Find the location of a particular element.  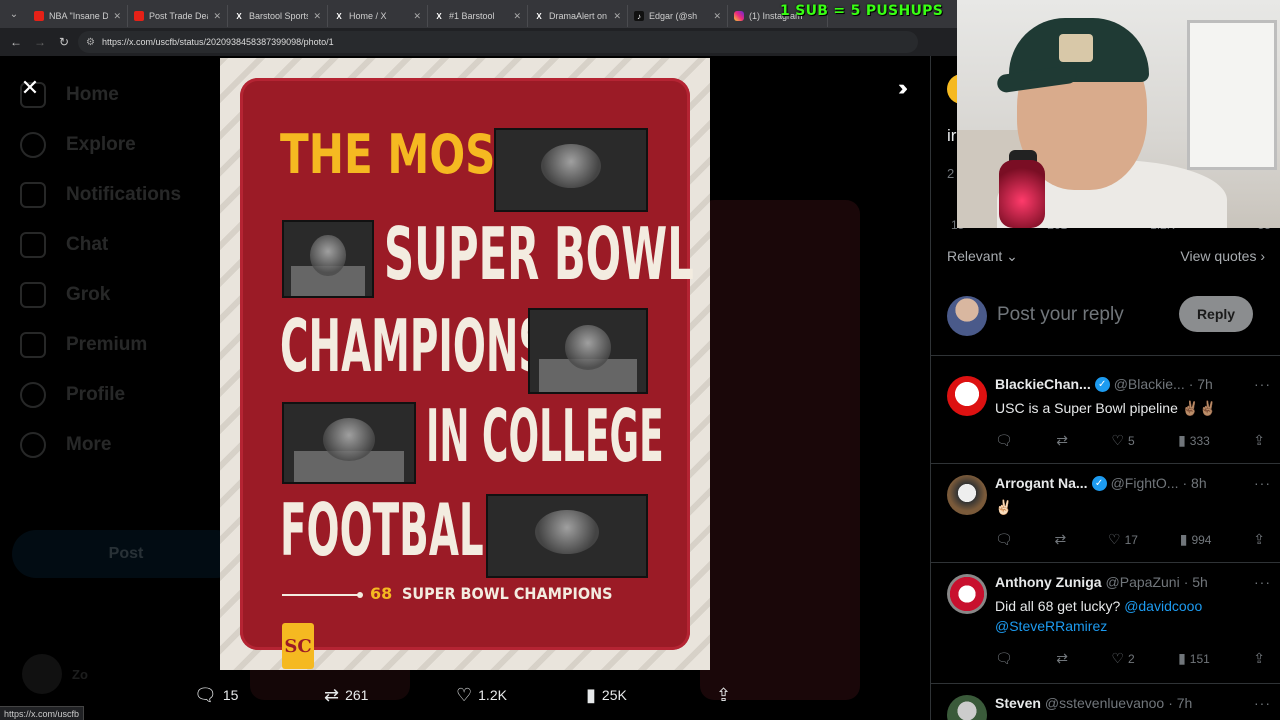

reply-action: 🗨 15 is located at coordinates (216, 695).